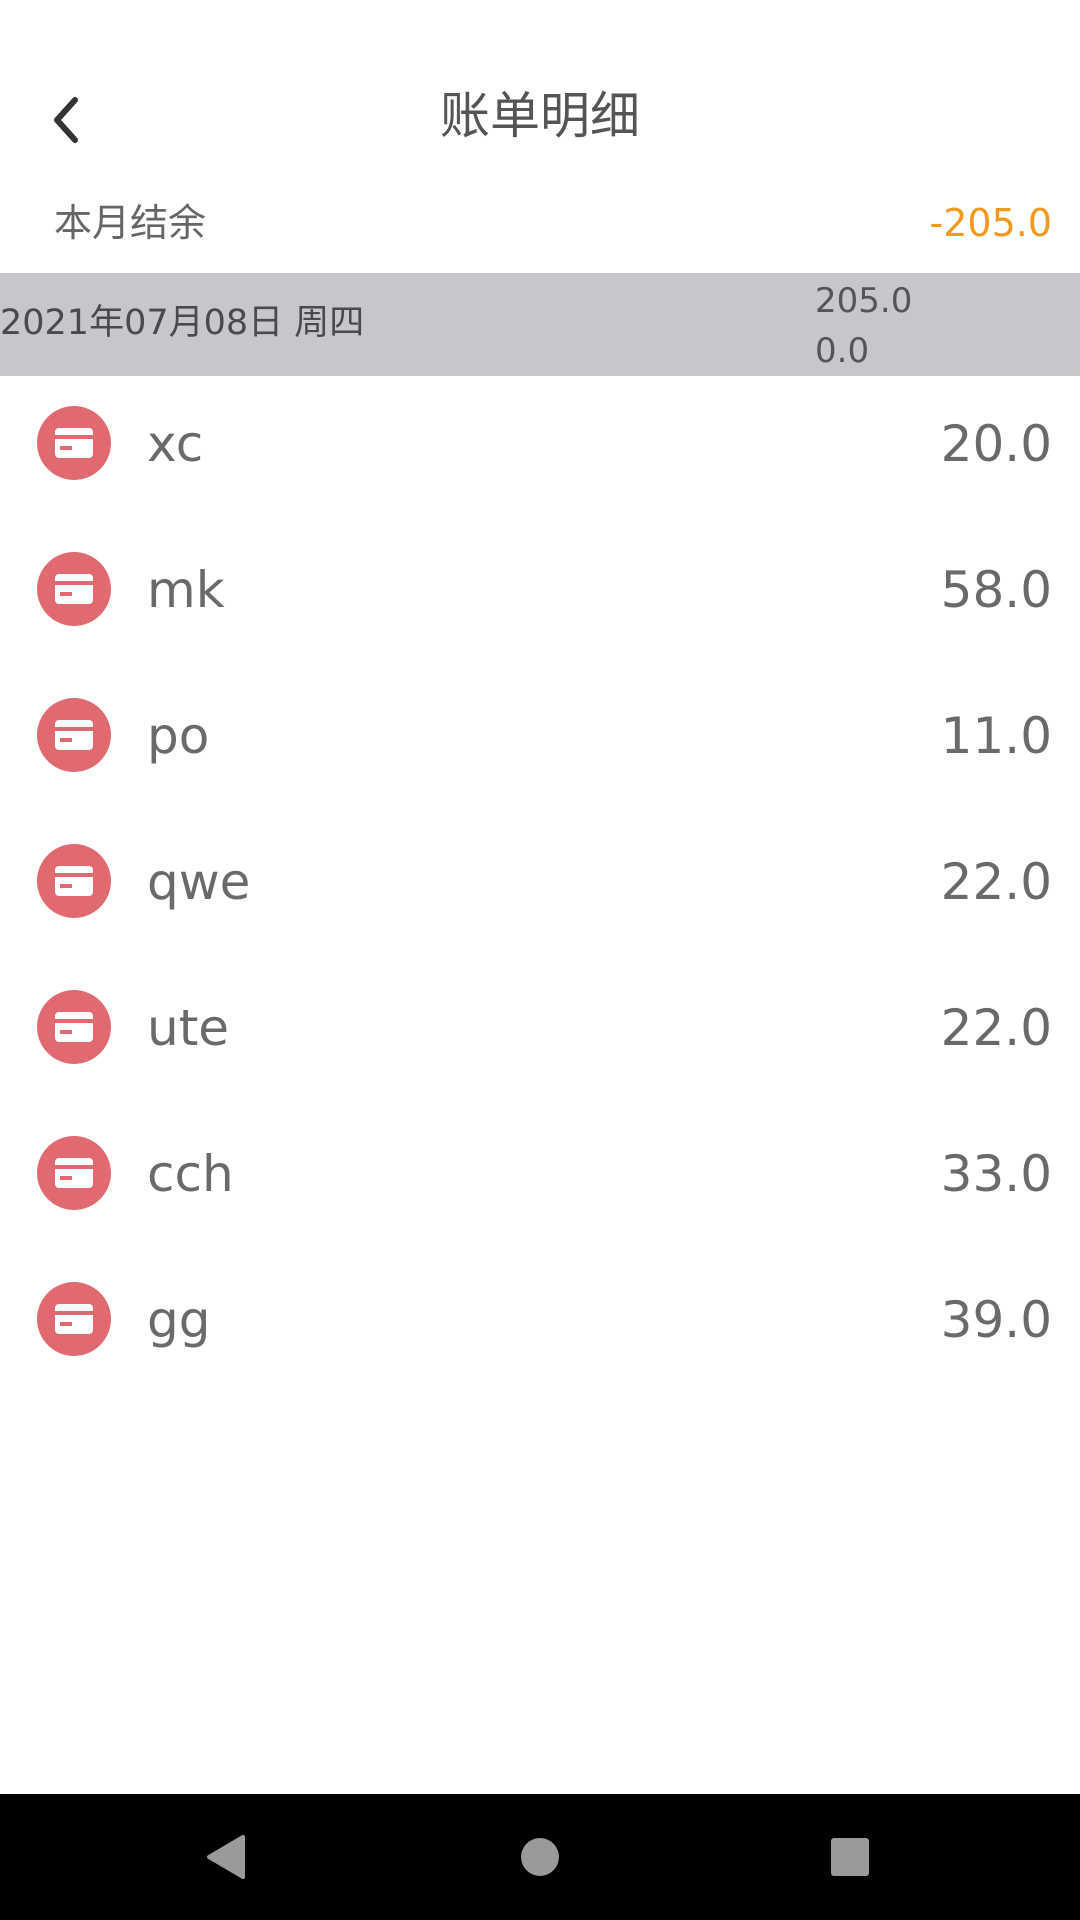 The width and height of the screenshot is (1080, 1920). Describe the element at coordinates (996, 444) in the screenshot. I see `bill-amount: 20.0` at that location.